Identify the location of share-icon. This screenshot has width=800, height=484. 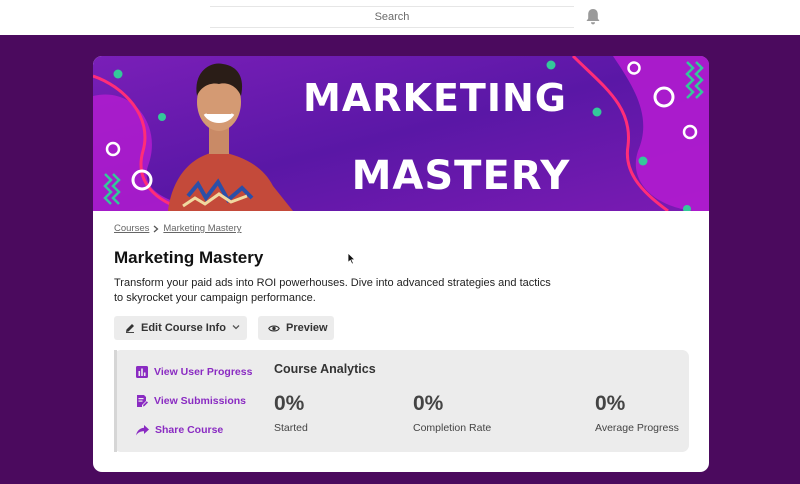
(142, 429).